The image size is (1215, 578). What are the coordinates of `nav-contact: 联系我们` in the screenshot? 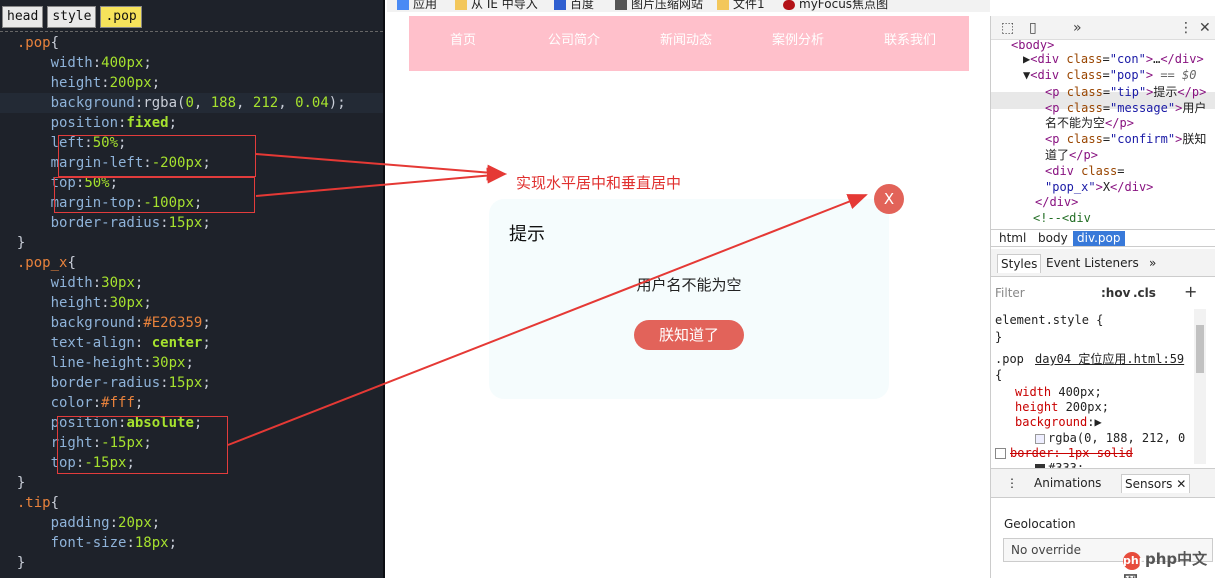 It's located at (910, 41).